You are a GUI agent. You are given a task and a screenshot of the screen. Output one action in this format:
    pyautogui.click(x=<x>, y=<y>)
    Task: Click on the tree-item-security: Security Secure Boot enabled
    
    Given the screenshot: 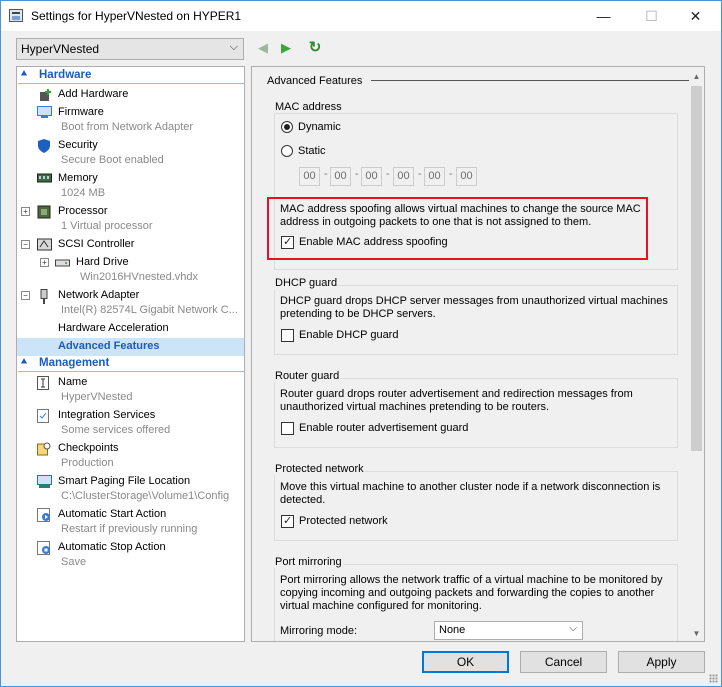 What is the action you would take?
    pyautogui.click(x=130, y=153)
    